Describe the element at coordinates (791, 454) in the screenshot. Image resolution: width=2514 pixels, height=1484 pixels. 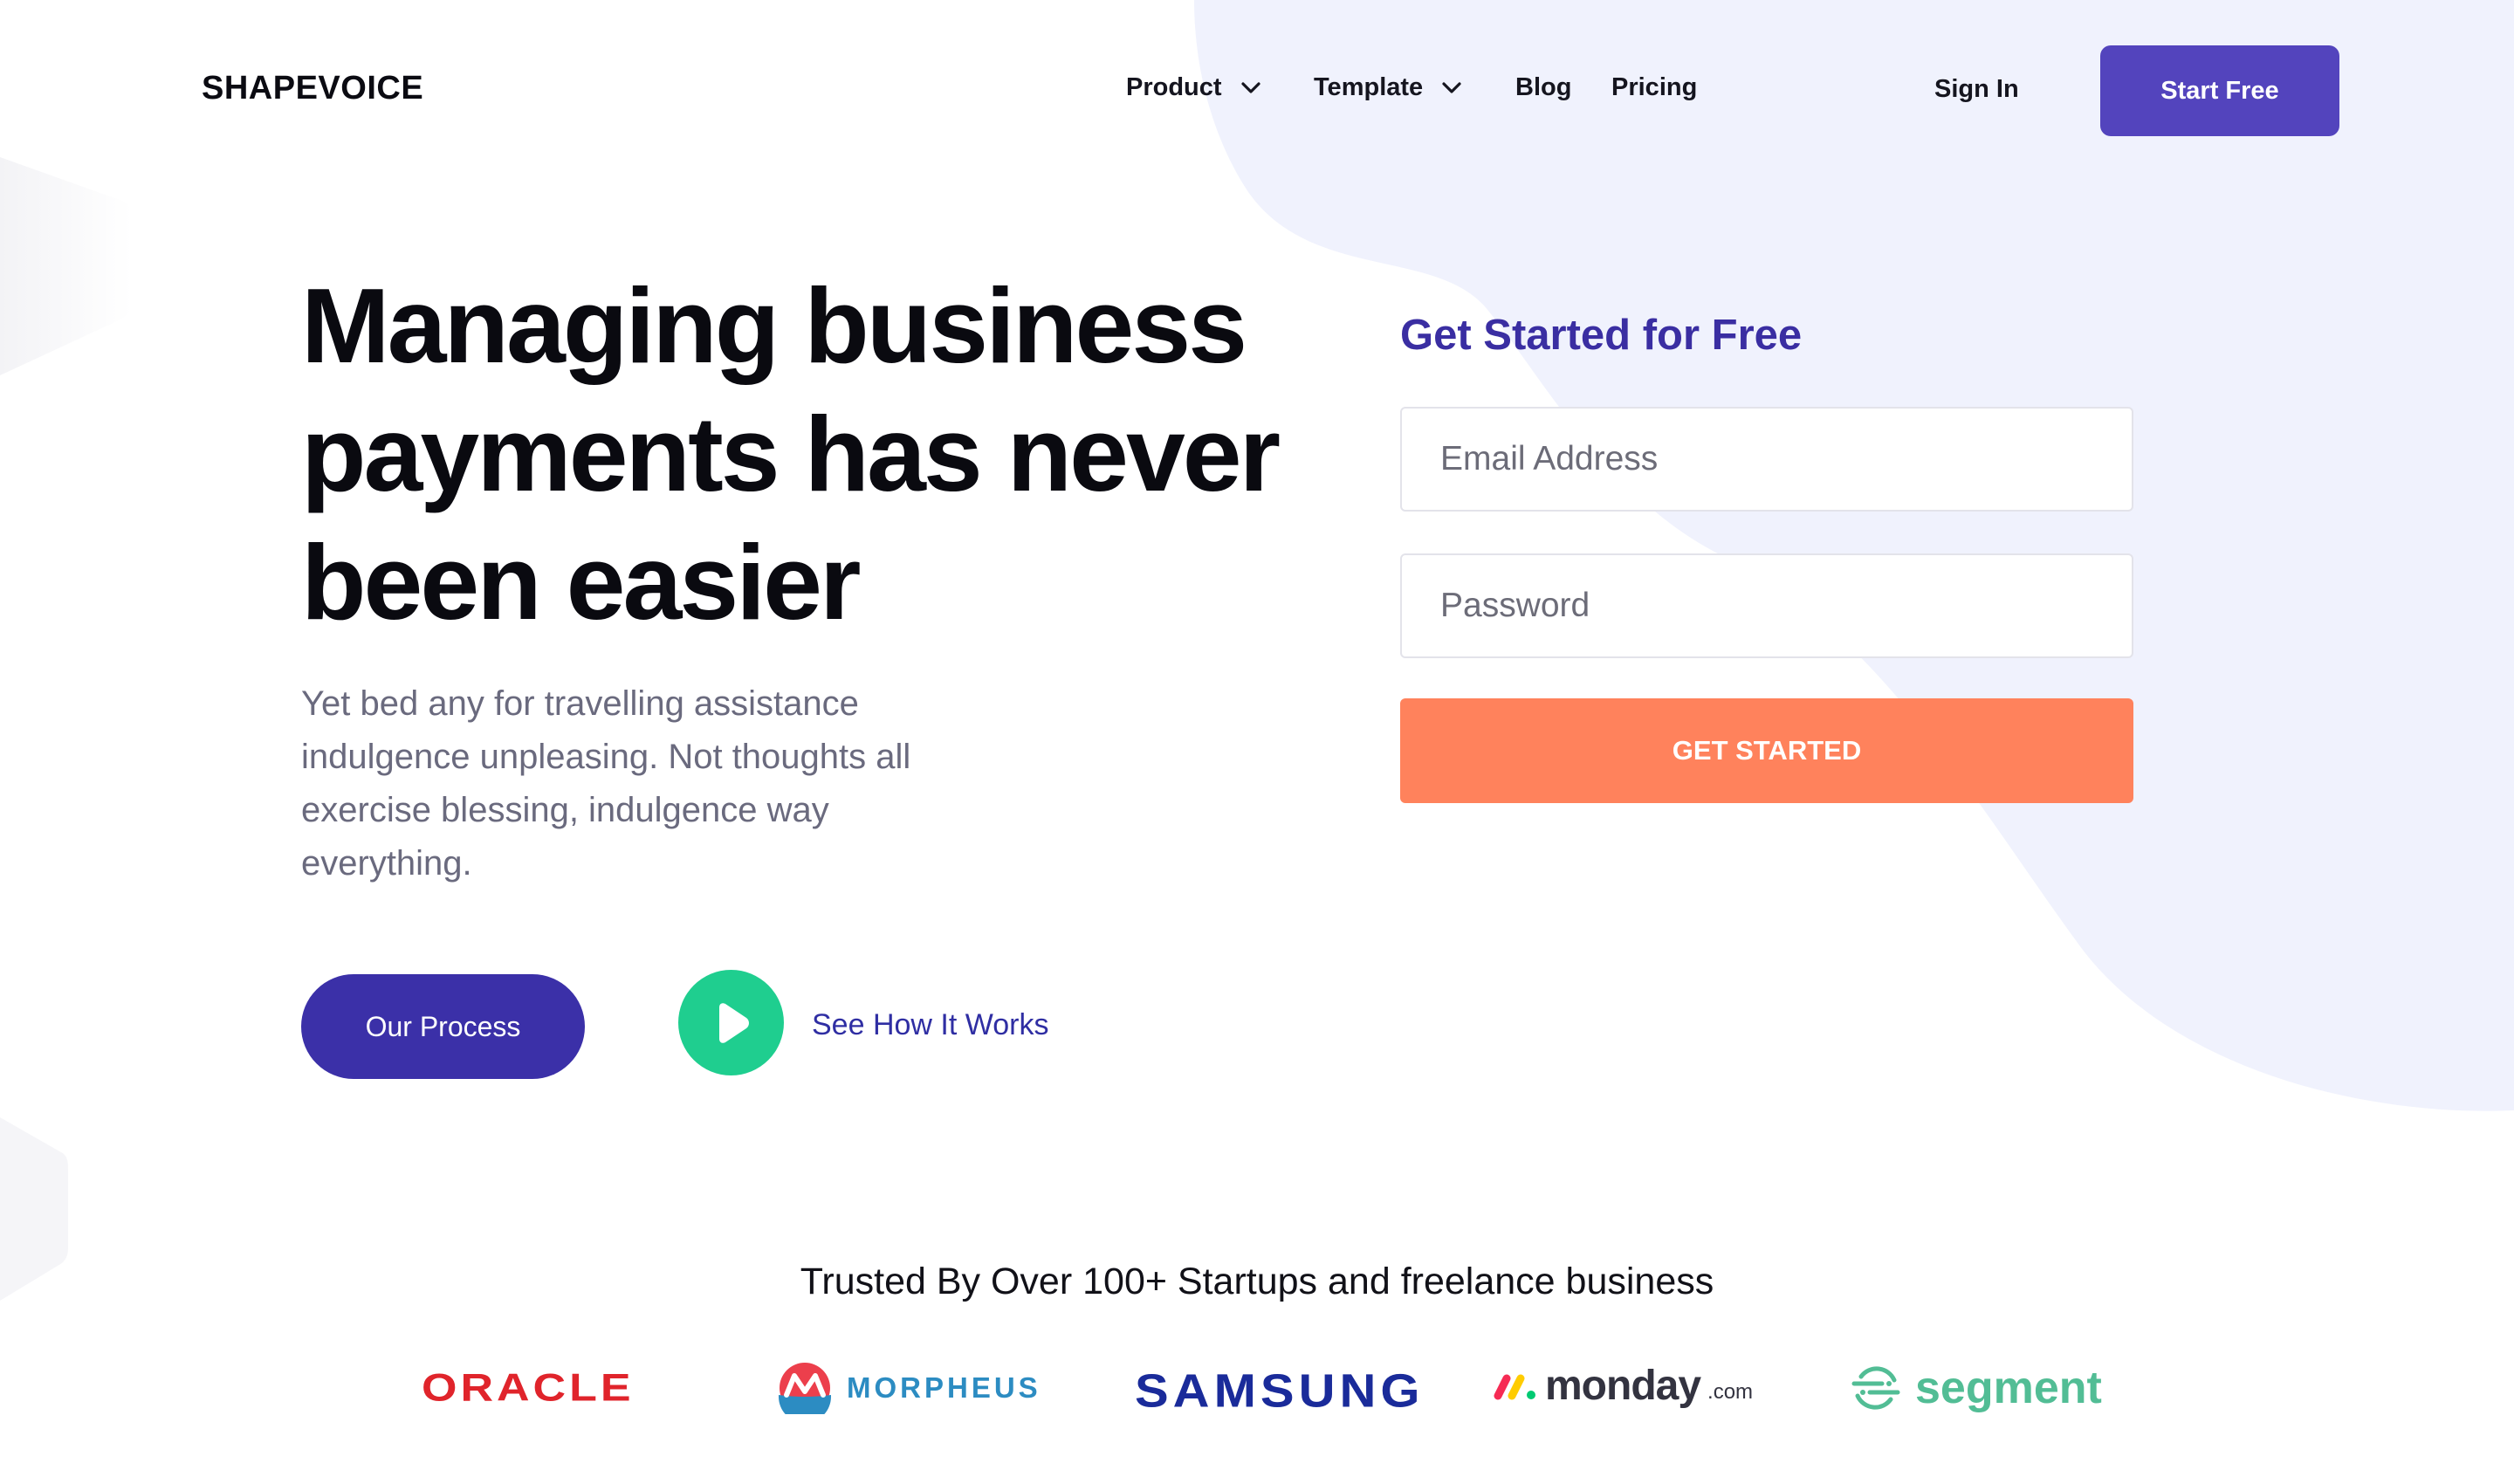
I see `hero-title-line: payments has never` at that location.